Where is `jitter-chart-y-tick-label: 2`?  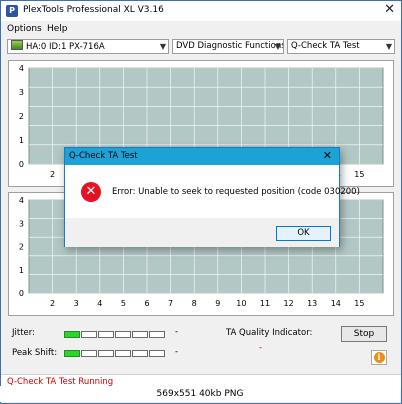 jitter-chart-y-tick-label: 2 is located at coordinates (21, 116).